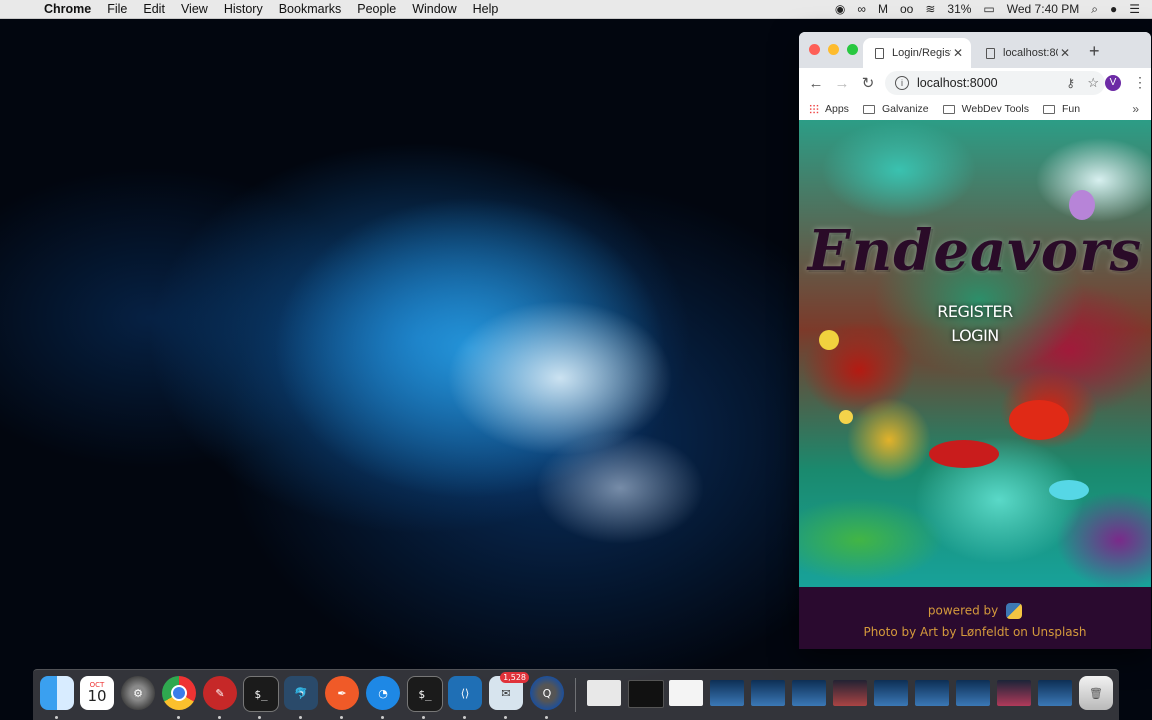 The width and height of the screenshot is (1152, 720). Describe the element at coordinates (1093, 83) in the screenshot. I see `bookmark-star-icon: ☆` at that location.